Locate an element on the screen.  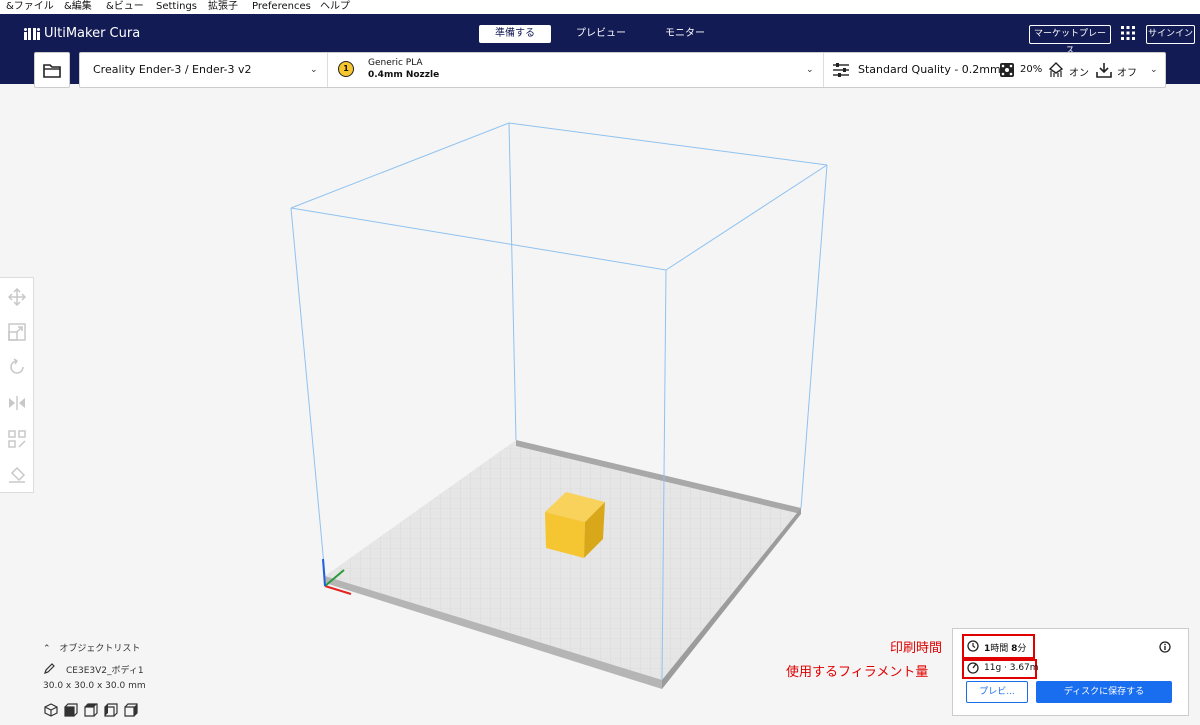
info-icon is located at coordinates (1165, 647).